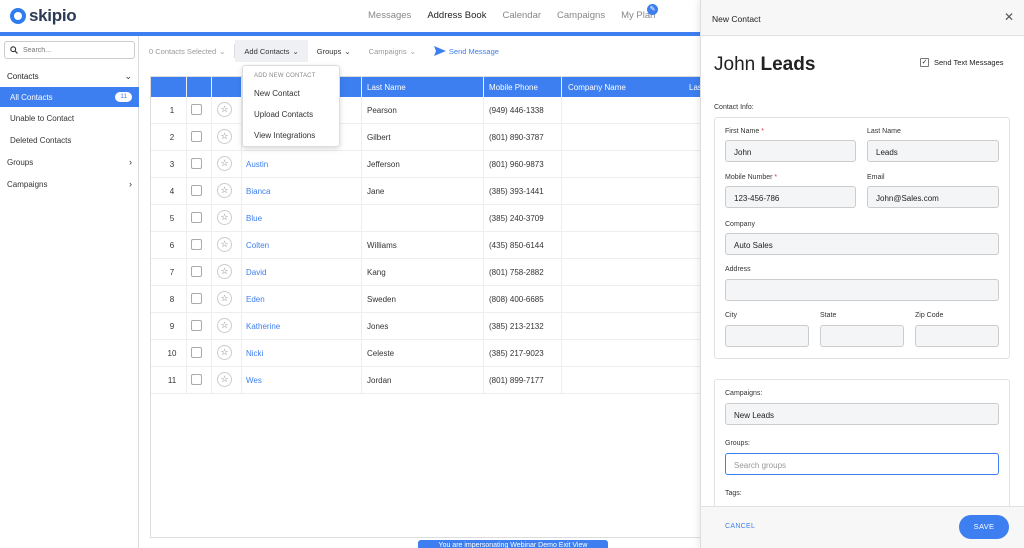  What do you see at coordinates (738, 269) in the screenshot?
I see `address-label: Address` at bounding box center [738, 269].